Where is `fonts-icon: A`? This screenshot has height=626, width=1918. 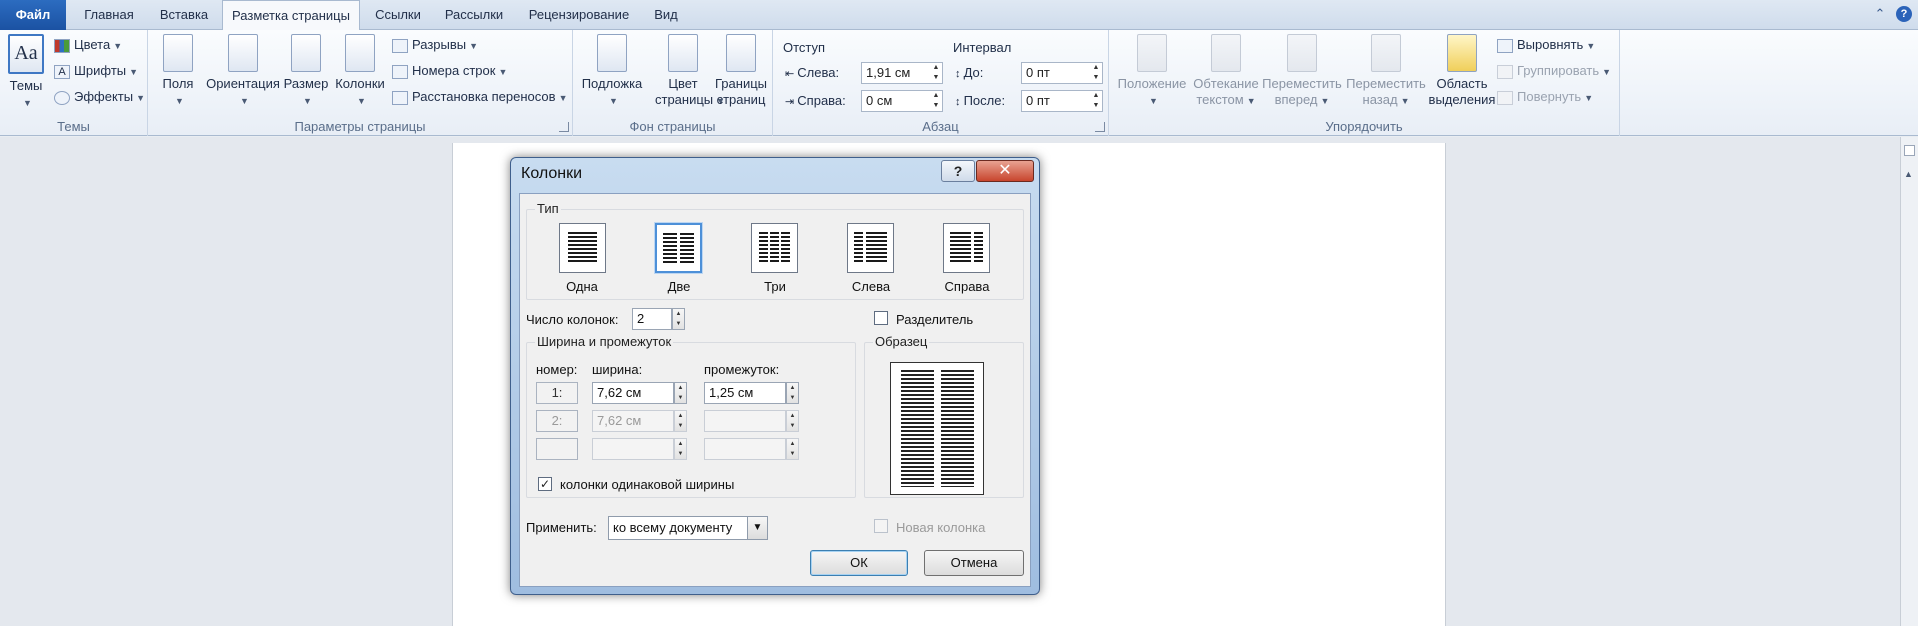 fonts-icon: A is located at coordinates (62, 71).